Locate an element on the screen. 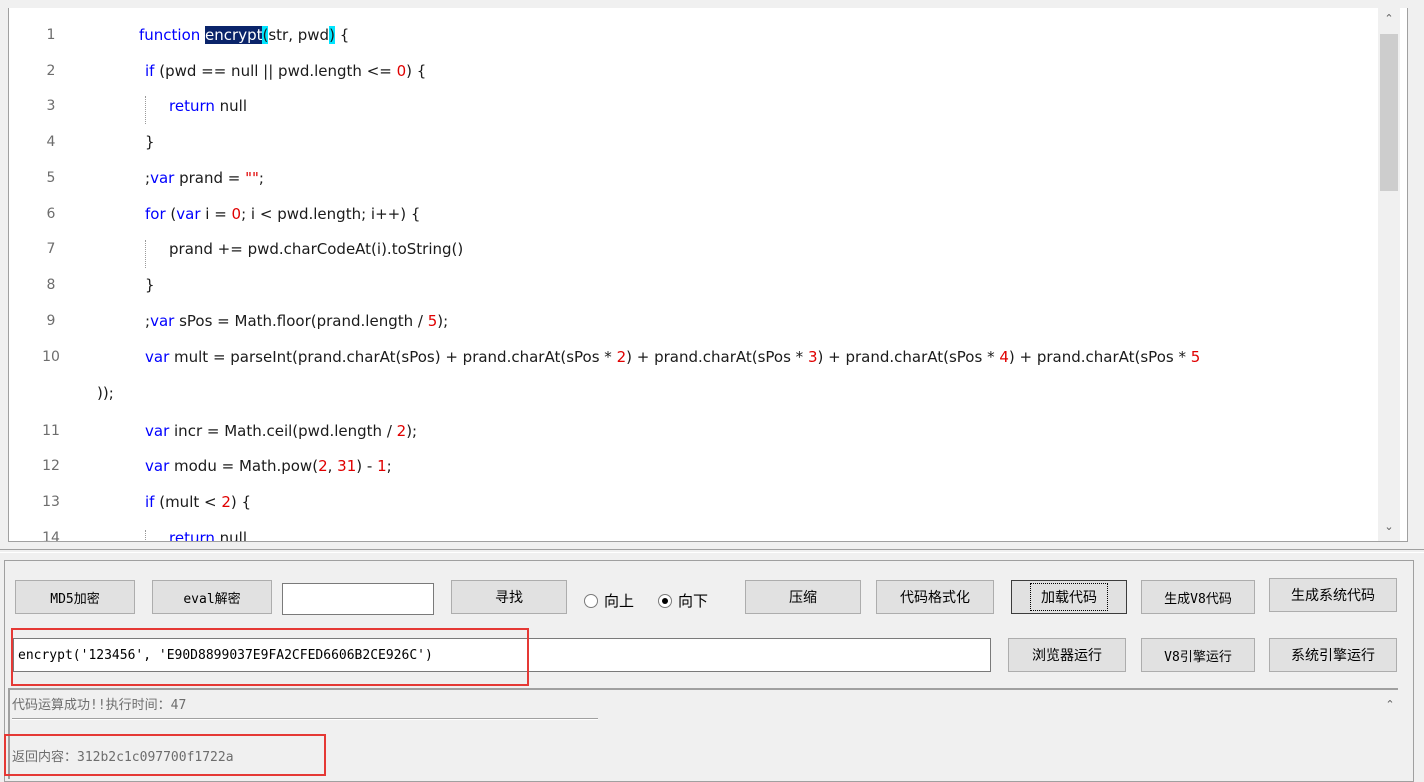 The width and height of the screenshot is (1424, 782). code-line: )); is located at coordinates (694, 394).